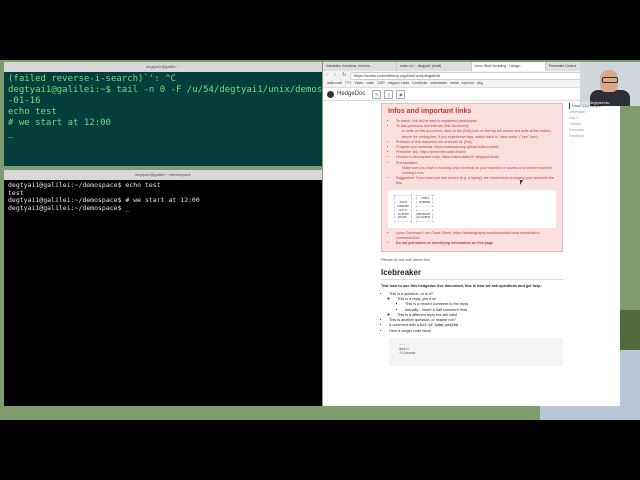 This screenshot has width=640, height=480. Describe the element at coordinates (32, 112) in the screenshot. I see `terminal-line: echo test` at that location.